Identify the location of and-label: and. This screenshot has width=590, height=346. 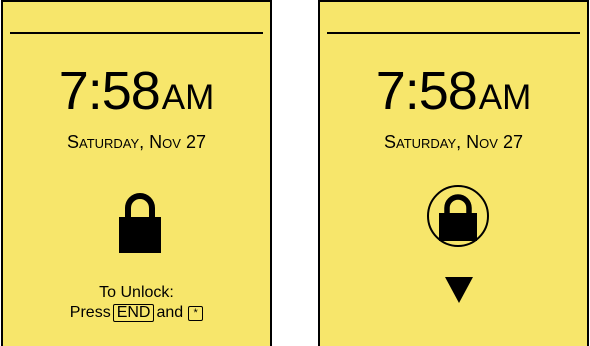
(170, 312).